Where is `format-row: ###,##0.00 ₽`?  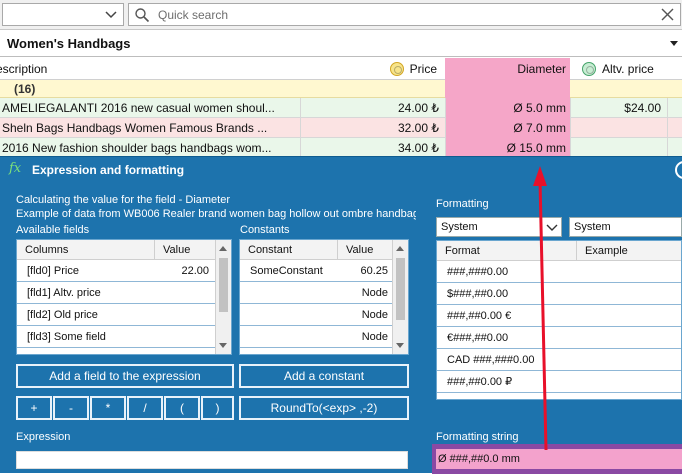
format-row: ###,##0.00 ₽ is located at coordinates (559, 382).